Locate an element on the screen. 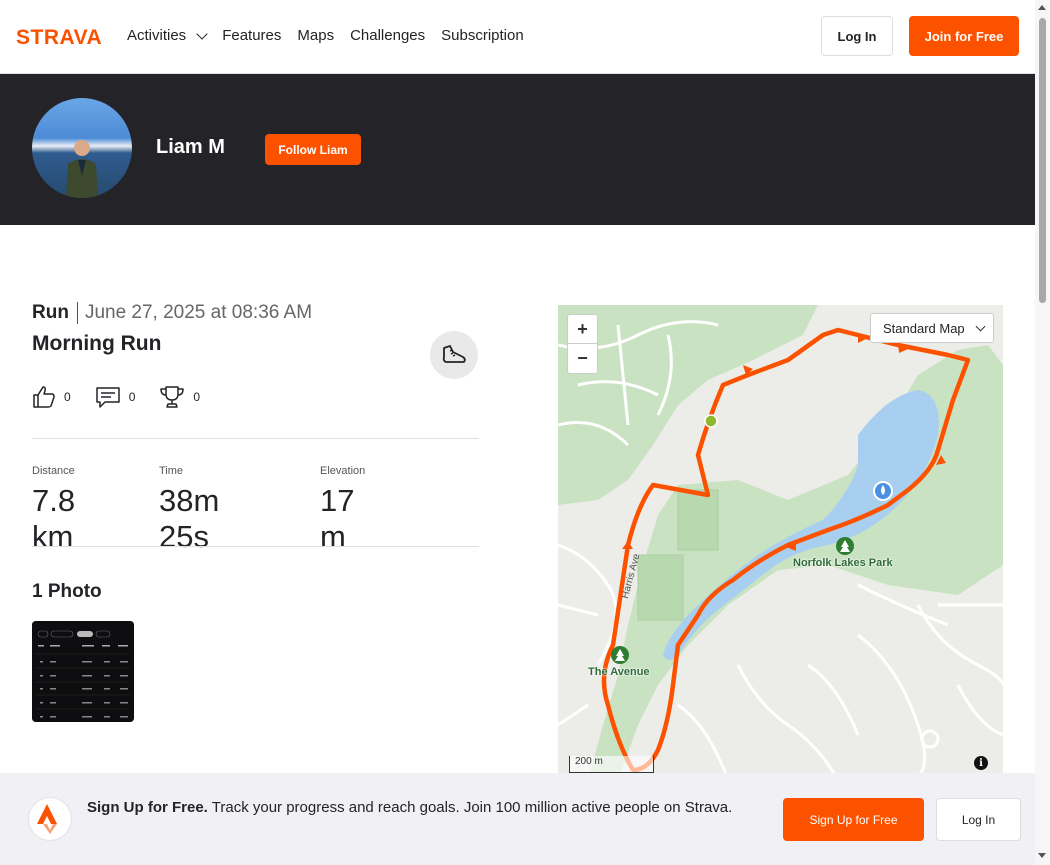  zoom-out-button: − is located at coordinates (582, 358).